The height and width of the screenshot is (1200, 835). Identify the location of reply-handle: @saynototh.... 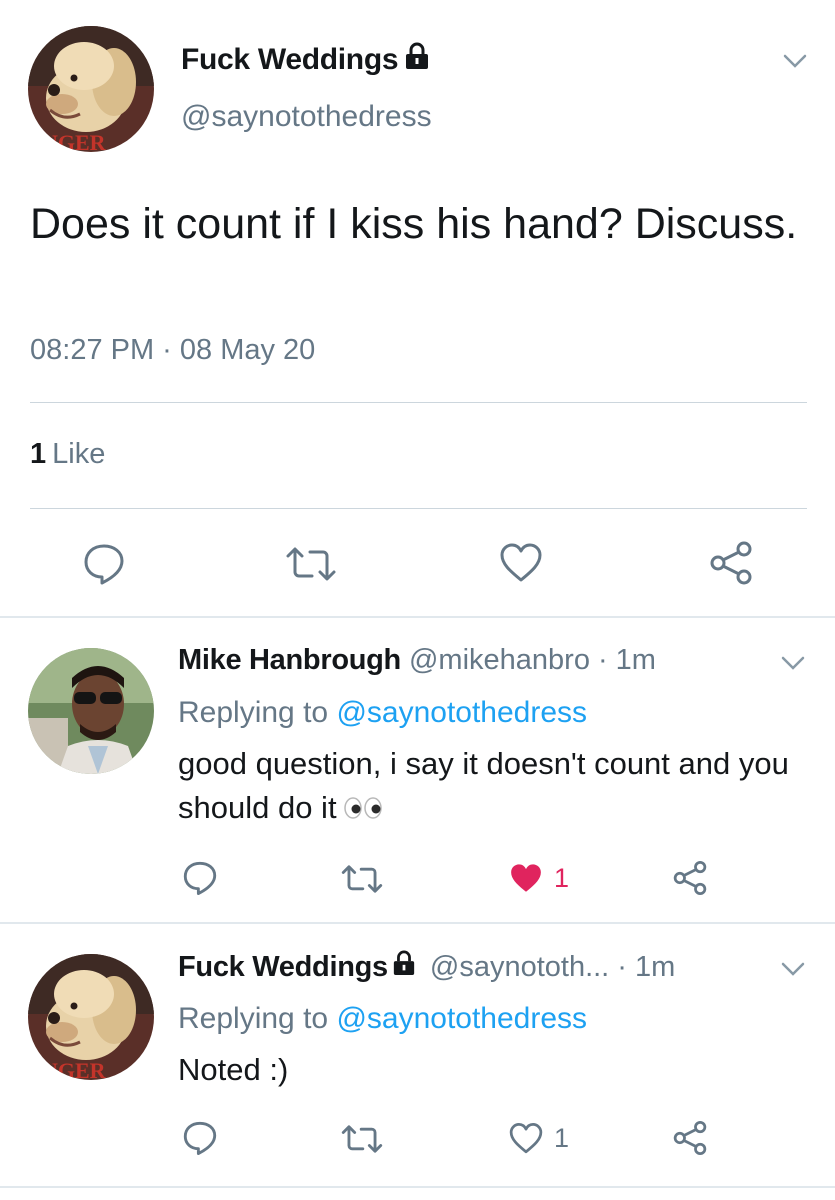
(519, 967).